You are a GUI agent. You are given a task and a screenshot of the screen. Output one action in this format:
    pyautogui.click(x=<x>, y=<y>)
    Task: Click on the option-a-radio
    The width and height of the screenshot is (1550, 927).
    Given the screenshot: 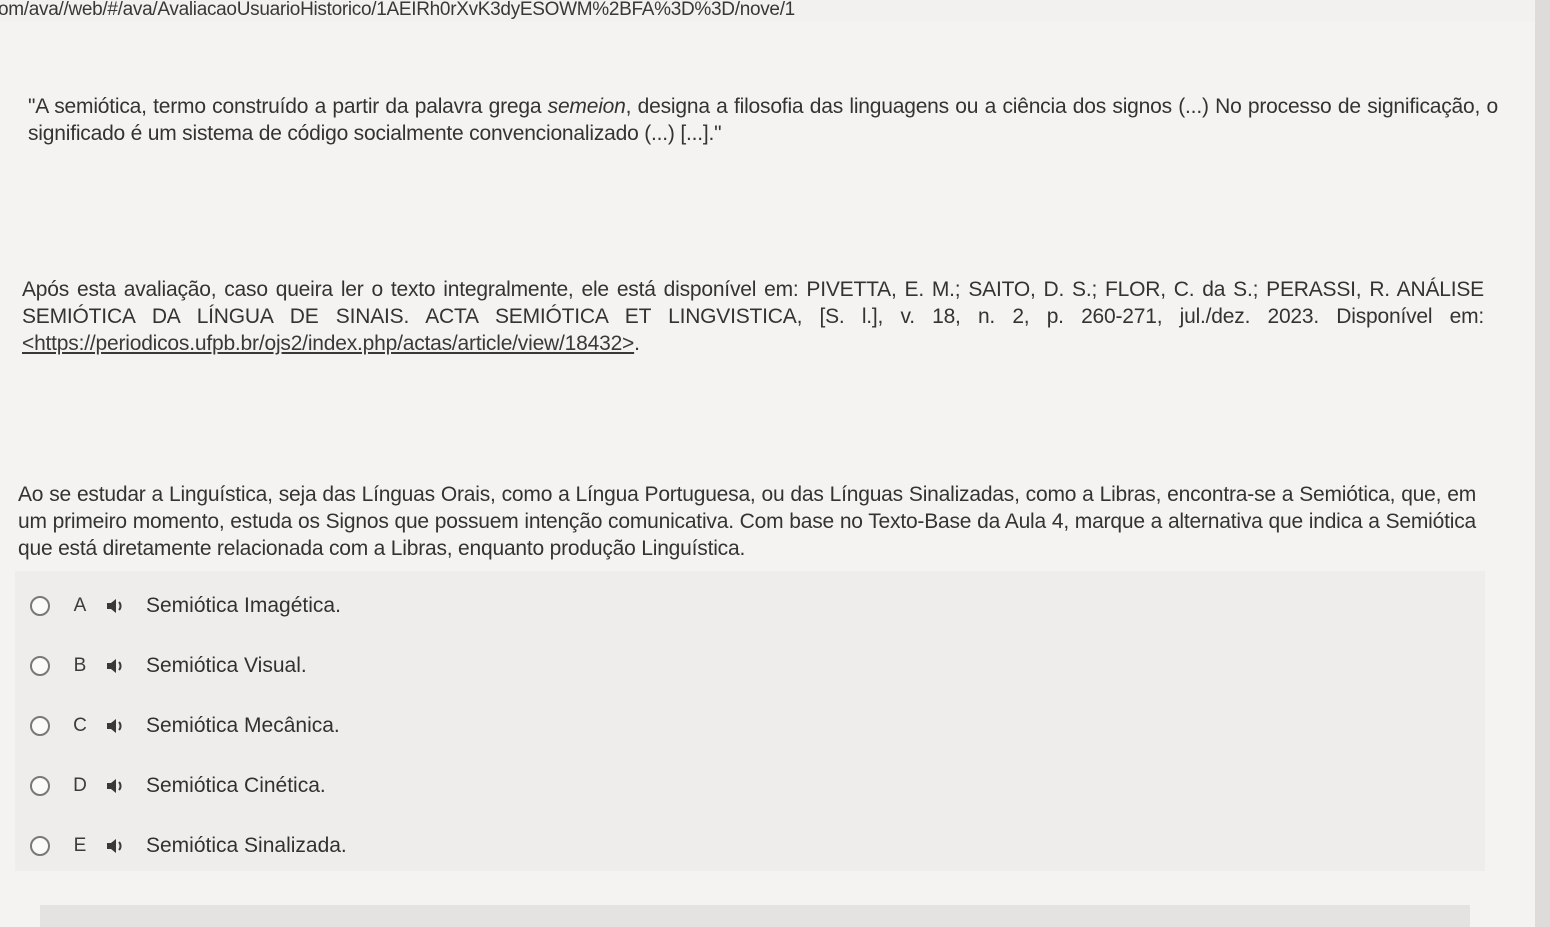 What is the action you would take?
    pyautogui.click(x=40, y=606)
    